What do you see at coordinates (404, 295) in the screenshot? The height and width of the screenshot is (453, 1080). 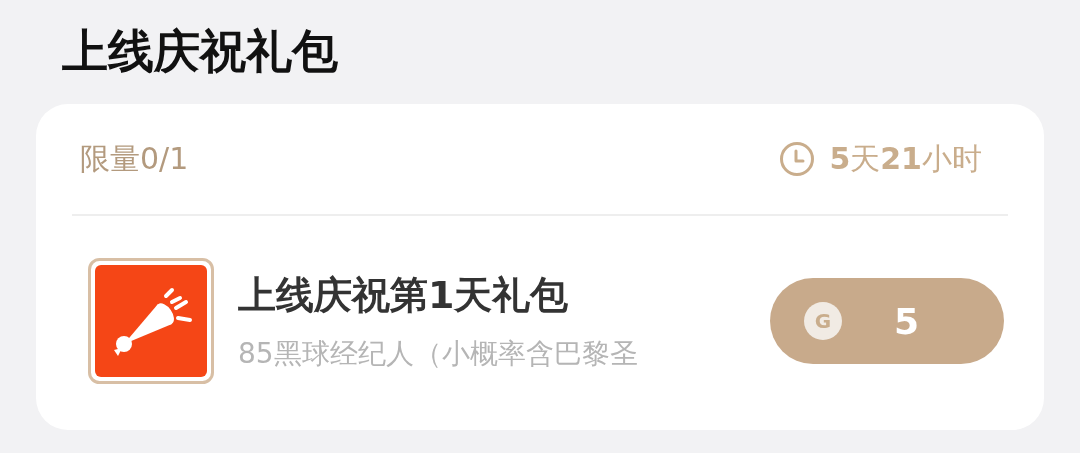 I see `gift-pack-name: 上线庆祝第1天礼包` at bounding box center [404, 295].